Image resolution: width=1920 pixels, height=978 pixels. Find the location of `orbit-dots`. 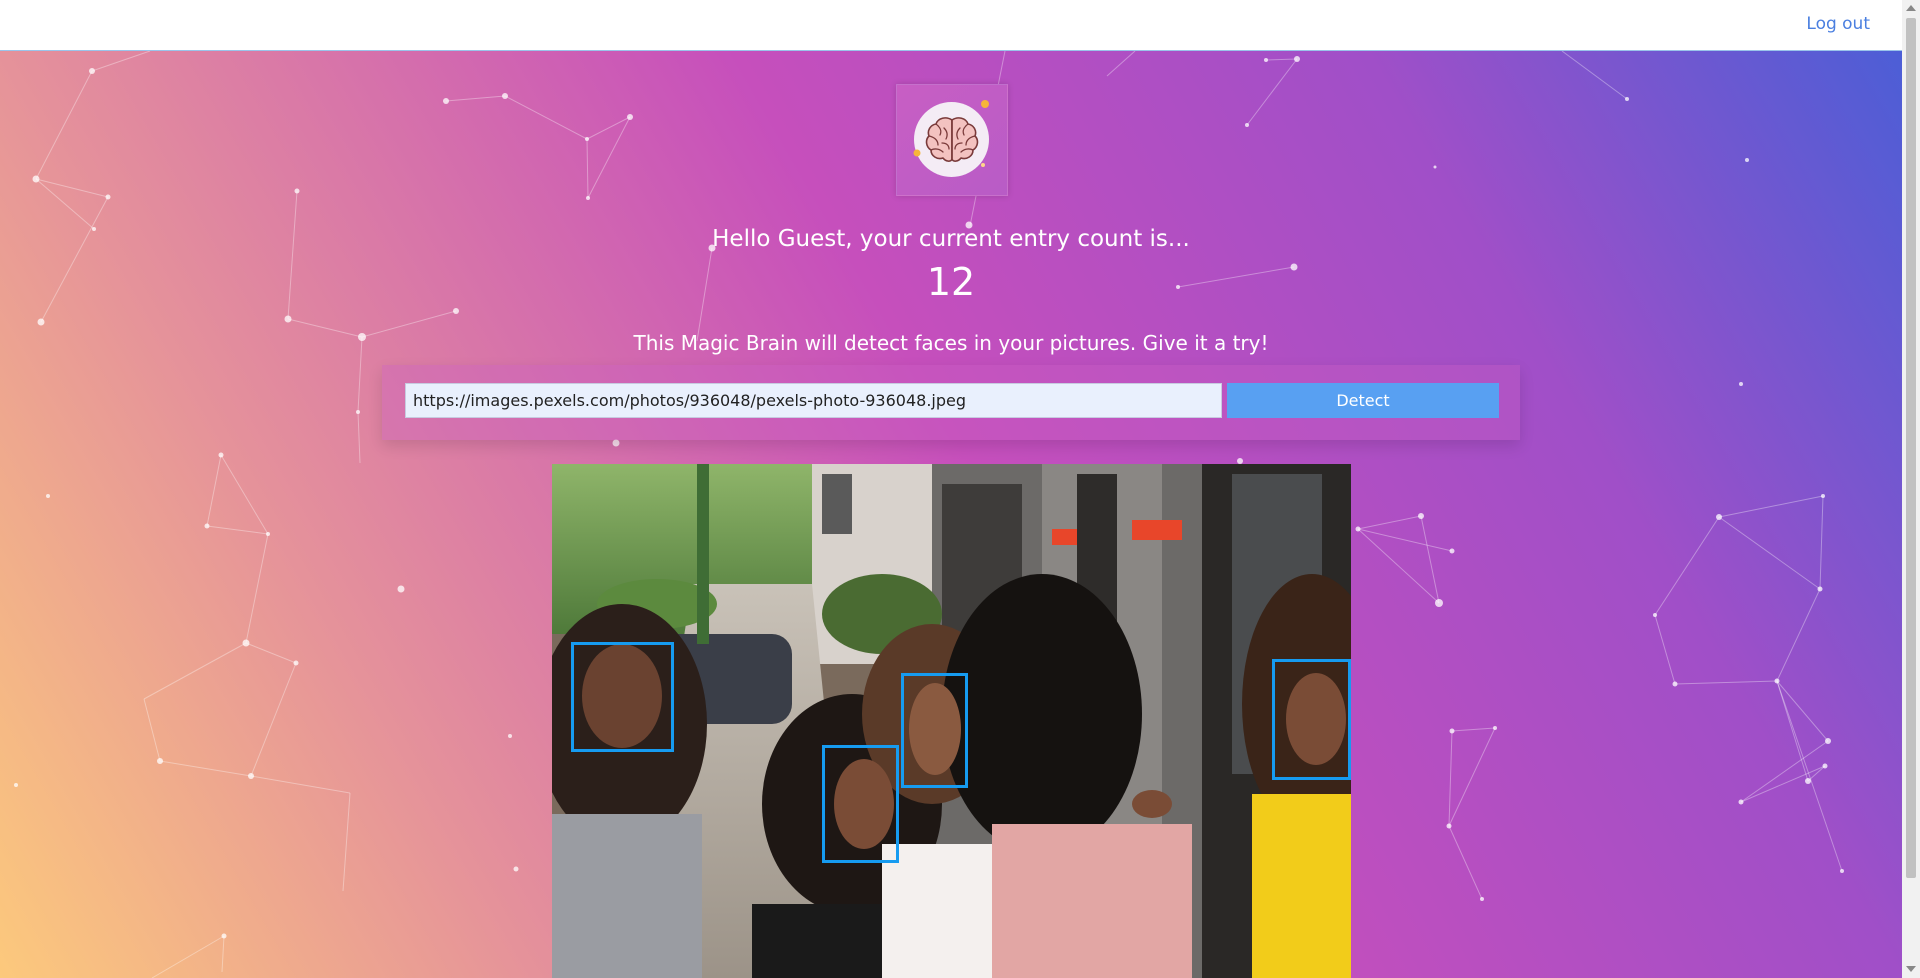

orbit-dots is located at coordinates (951, 133).